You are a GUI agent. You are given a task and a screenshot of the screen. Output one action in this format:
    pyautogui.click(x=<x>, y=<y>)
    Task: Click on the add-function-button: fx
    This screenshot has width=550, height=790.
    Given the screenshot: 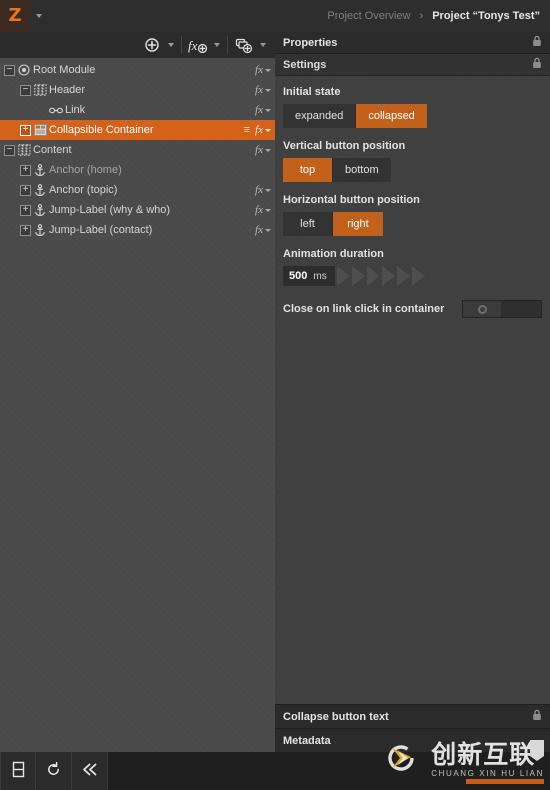 What is the action you would take?
    pyautogui.click(x=204, y=45)
    